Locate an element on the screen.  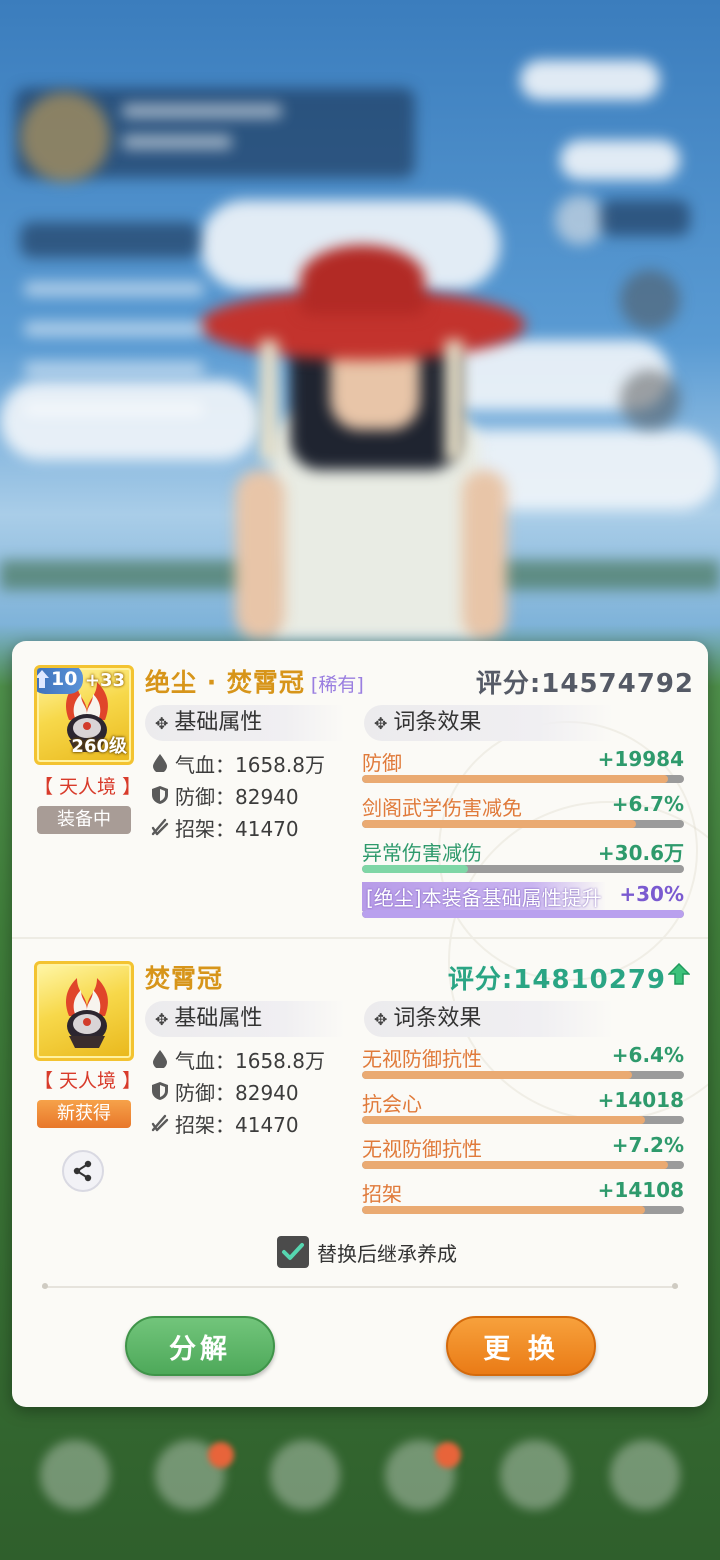
affix-value: +19984 is located at coordinates (640, 759).